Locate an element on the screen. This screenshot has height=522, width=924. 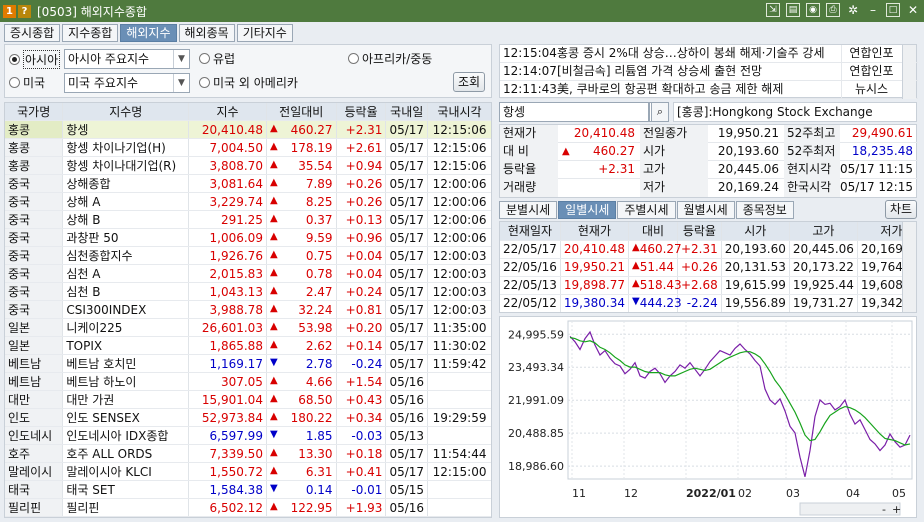
column-header: 전일대비 is located at coordinates (301, 112).